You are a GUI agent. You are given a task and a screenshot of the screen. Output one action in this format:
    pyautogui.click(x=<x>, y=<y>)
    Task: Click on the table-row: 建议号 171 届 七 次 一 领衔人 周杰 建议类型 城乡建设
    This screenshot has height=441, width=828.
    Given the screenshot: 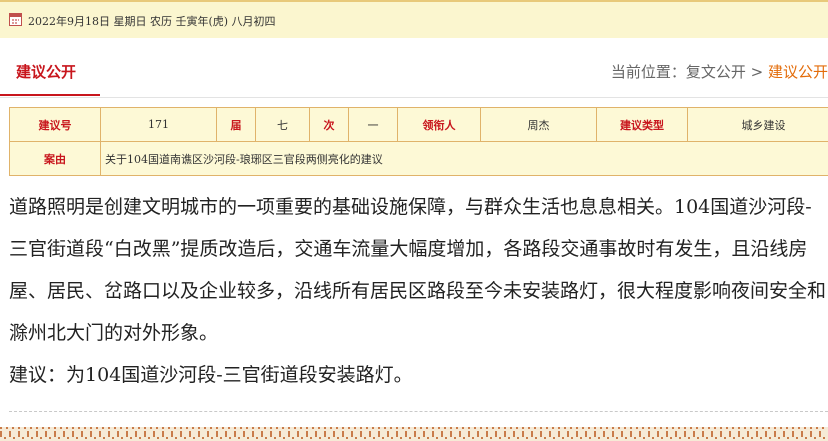 What is the action you would take?
    pyautogui.click(x=418, y=124)
    